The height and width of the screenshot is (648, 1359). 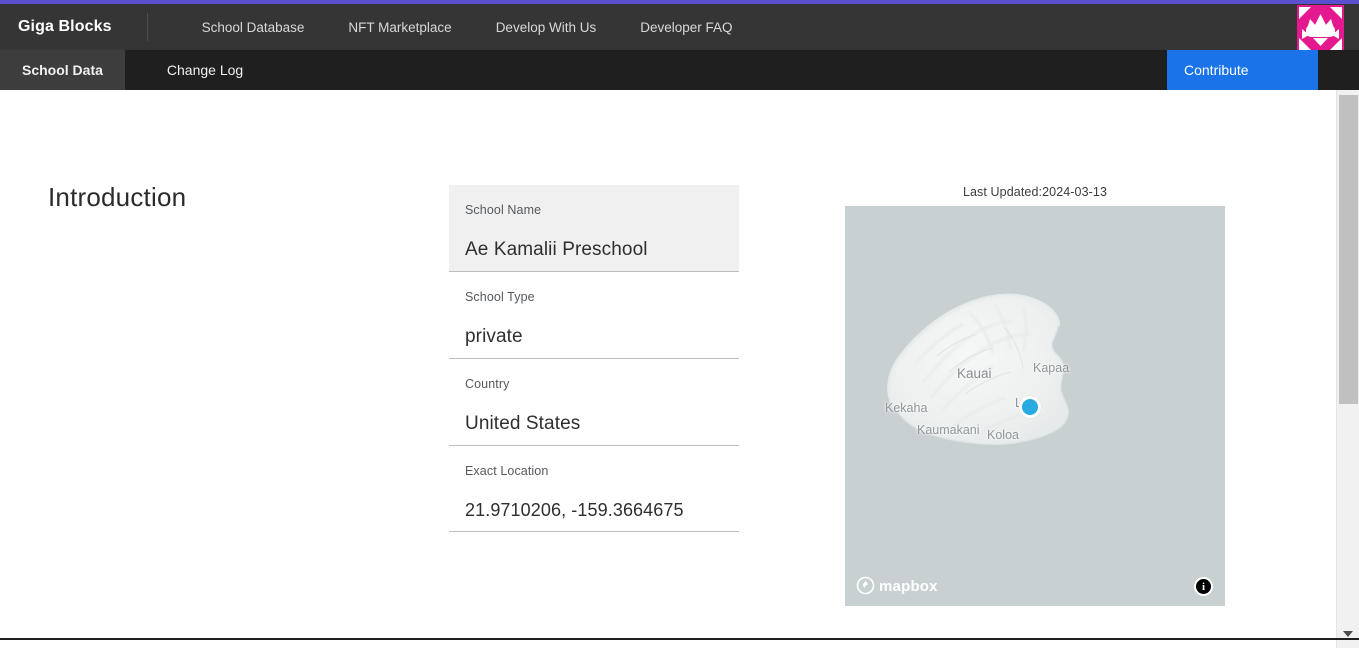 I want to click on mapbox-logo-icon: mapbox, so click(x=903, y=585).